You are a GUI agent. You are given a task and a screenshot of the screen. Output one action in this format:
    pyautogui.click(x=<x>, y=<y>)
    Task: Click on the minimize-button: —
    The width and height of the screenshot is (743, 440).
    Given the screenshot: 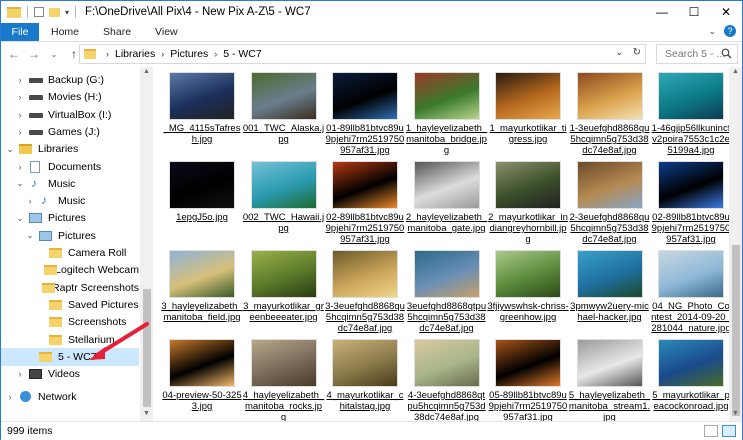 What is the action you would take?
    pyautogui.click(x=662, y=12)
    